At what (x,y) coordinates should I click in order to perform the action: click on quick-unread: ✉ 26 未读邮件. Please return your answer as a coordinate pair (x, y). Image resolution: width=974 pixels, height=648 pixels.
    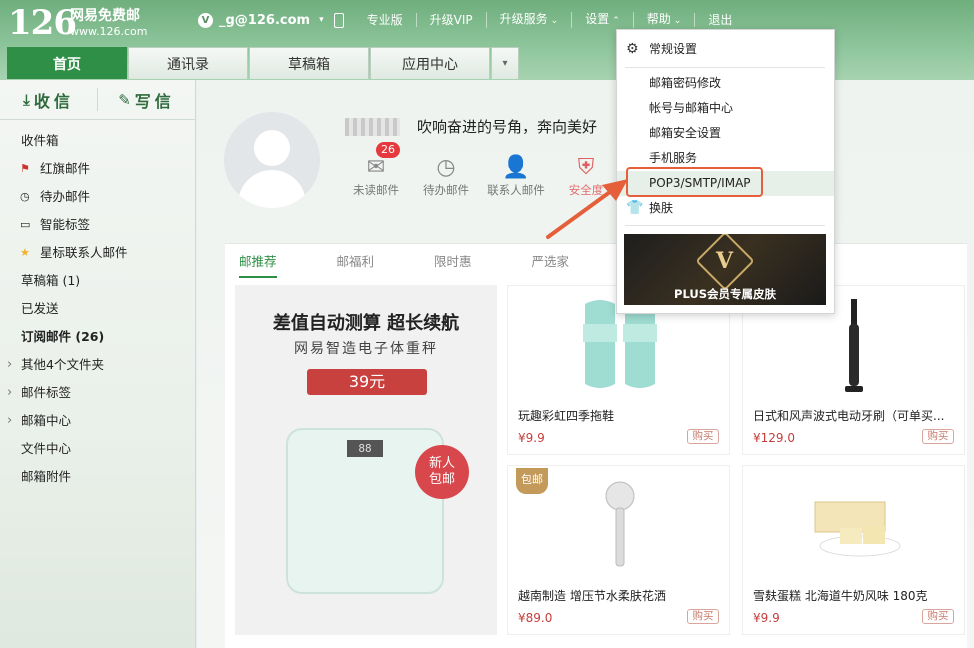
    Looking at the image, I should click on (376, 170).